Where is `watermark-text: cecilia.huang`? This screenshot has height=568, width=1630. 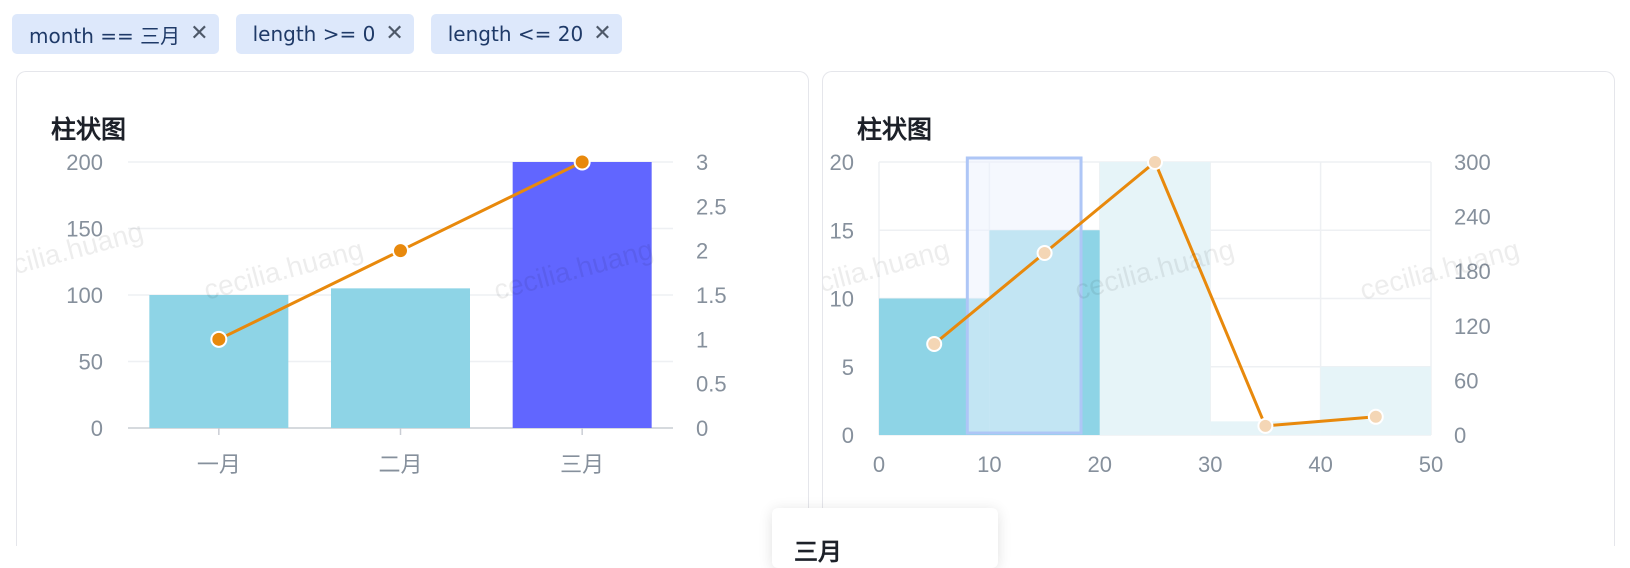 watermark-text: cecilia.huang is located at coordinates (1440, 270).